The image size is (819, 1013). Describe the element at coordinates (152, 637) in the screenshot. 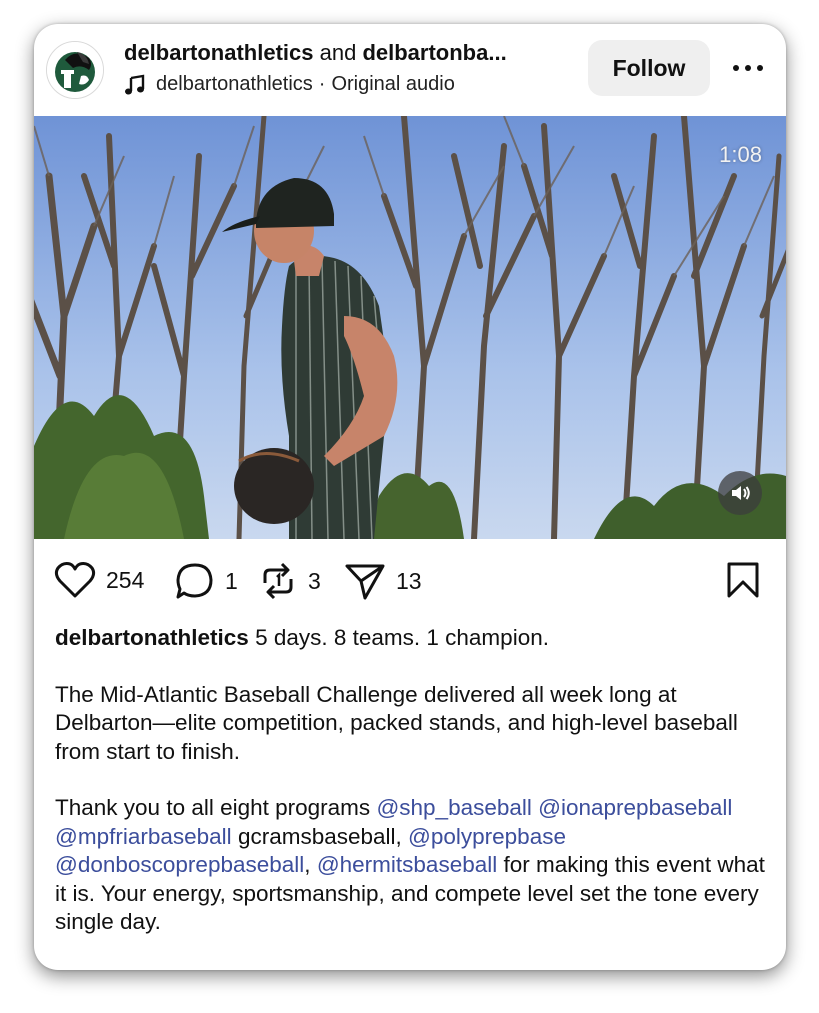

I see `caption-username: delbartonathletics` at that location.